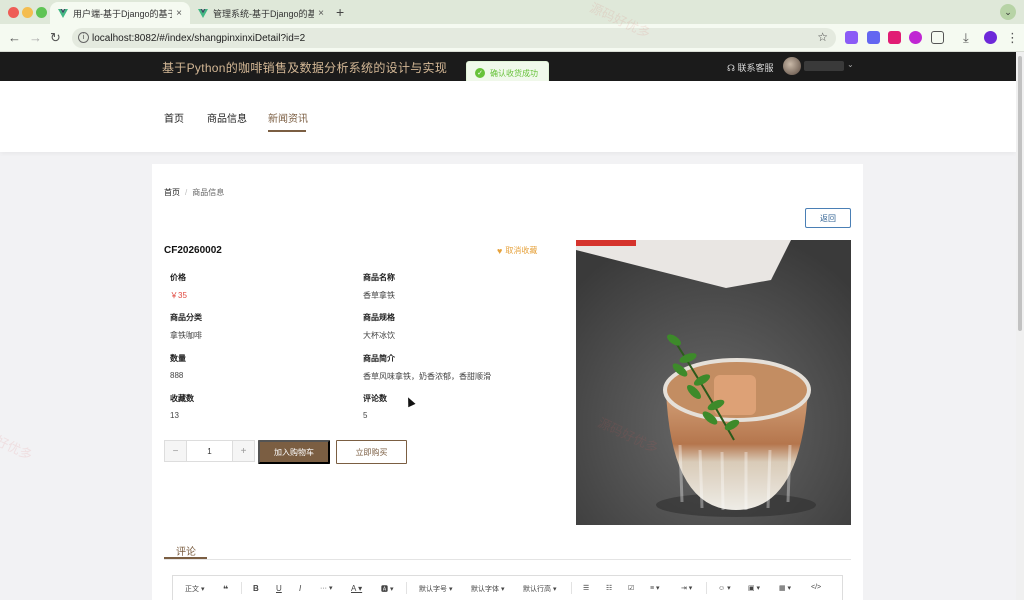 Image resolution: width=1024 pixels, height=600 pixels. I want to click on minimize-window-button, so click(27, 12).